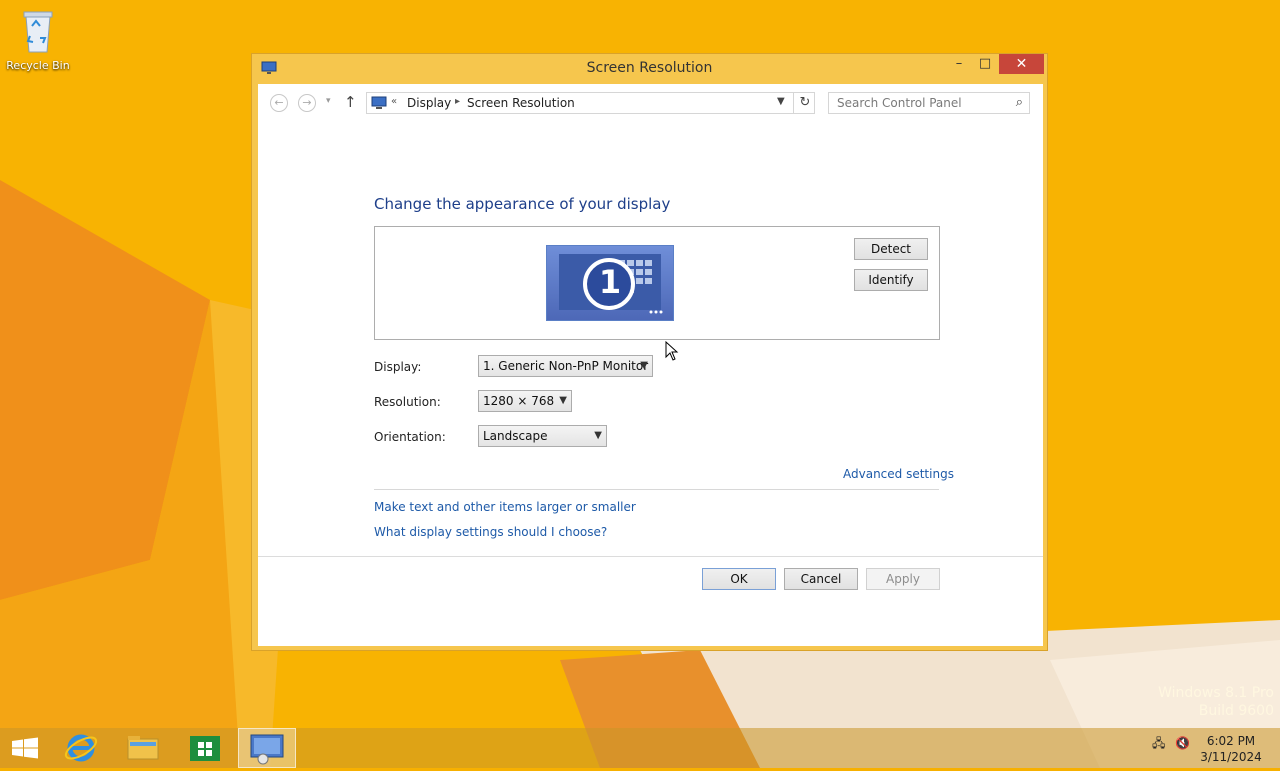  I want to click on window-title: Screen Resolution, so click(649, 68).